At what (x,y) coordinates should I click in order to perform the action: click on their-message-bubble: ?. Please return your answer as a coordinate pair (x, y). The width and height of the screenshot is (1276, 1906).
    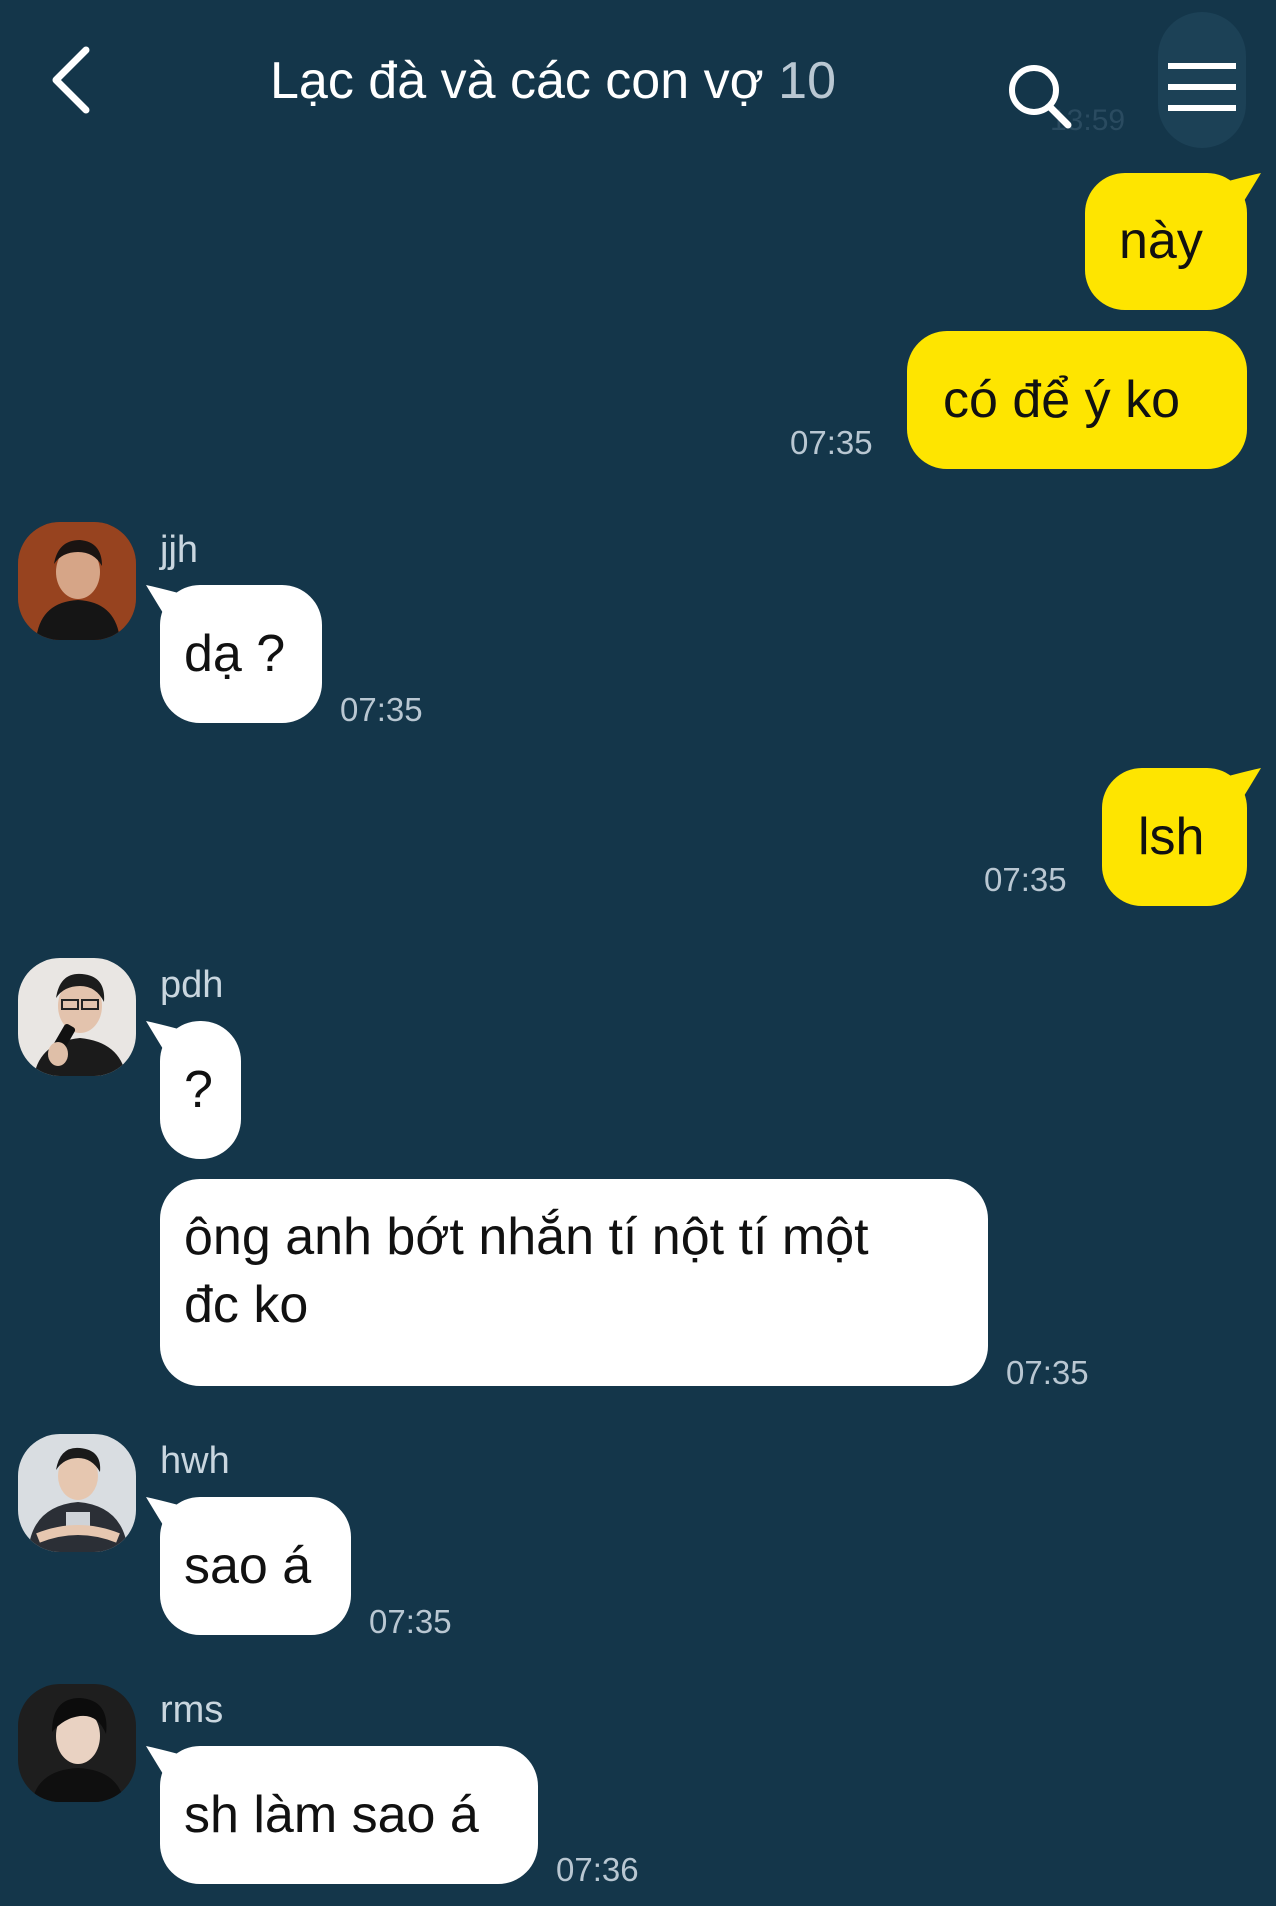
    Looking at the image, I should click on (193, 1090).